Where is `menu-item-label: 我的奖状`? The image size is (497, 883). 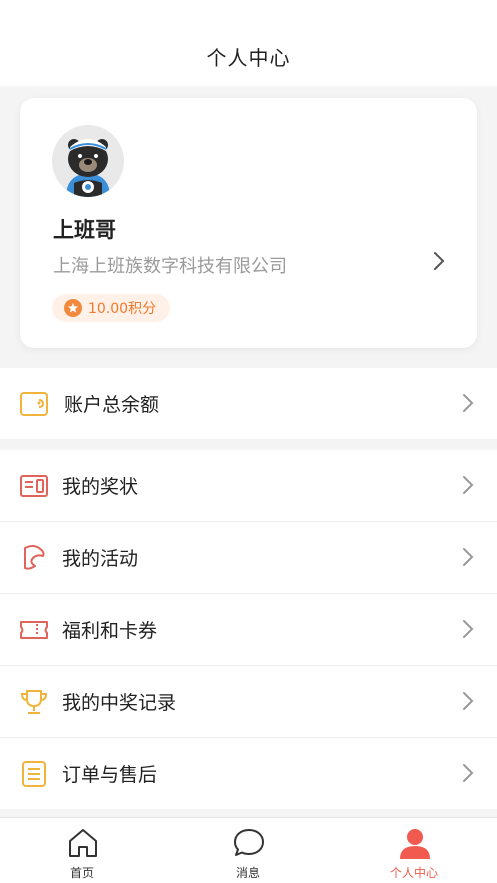
menu-item-label: 我的奖状 is located at coordinates (100, 487).